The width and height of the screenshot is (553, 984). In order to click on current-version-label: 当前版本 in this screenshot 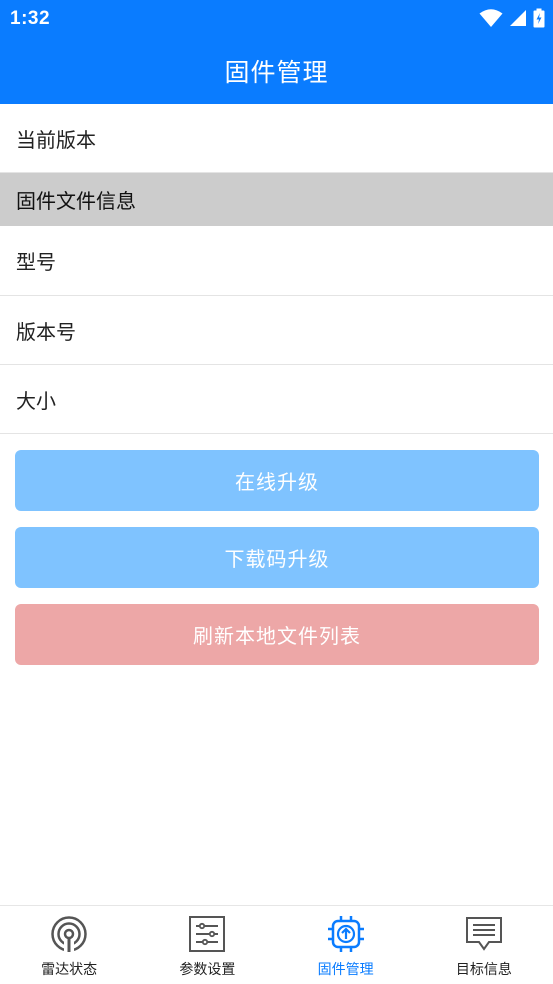, I will do `click(56, 139)`.